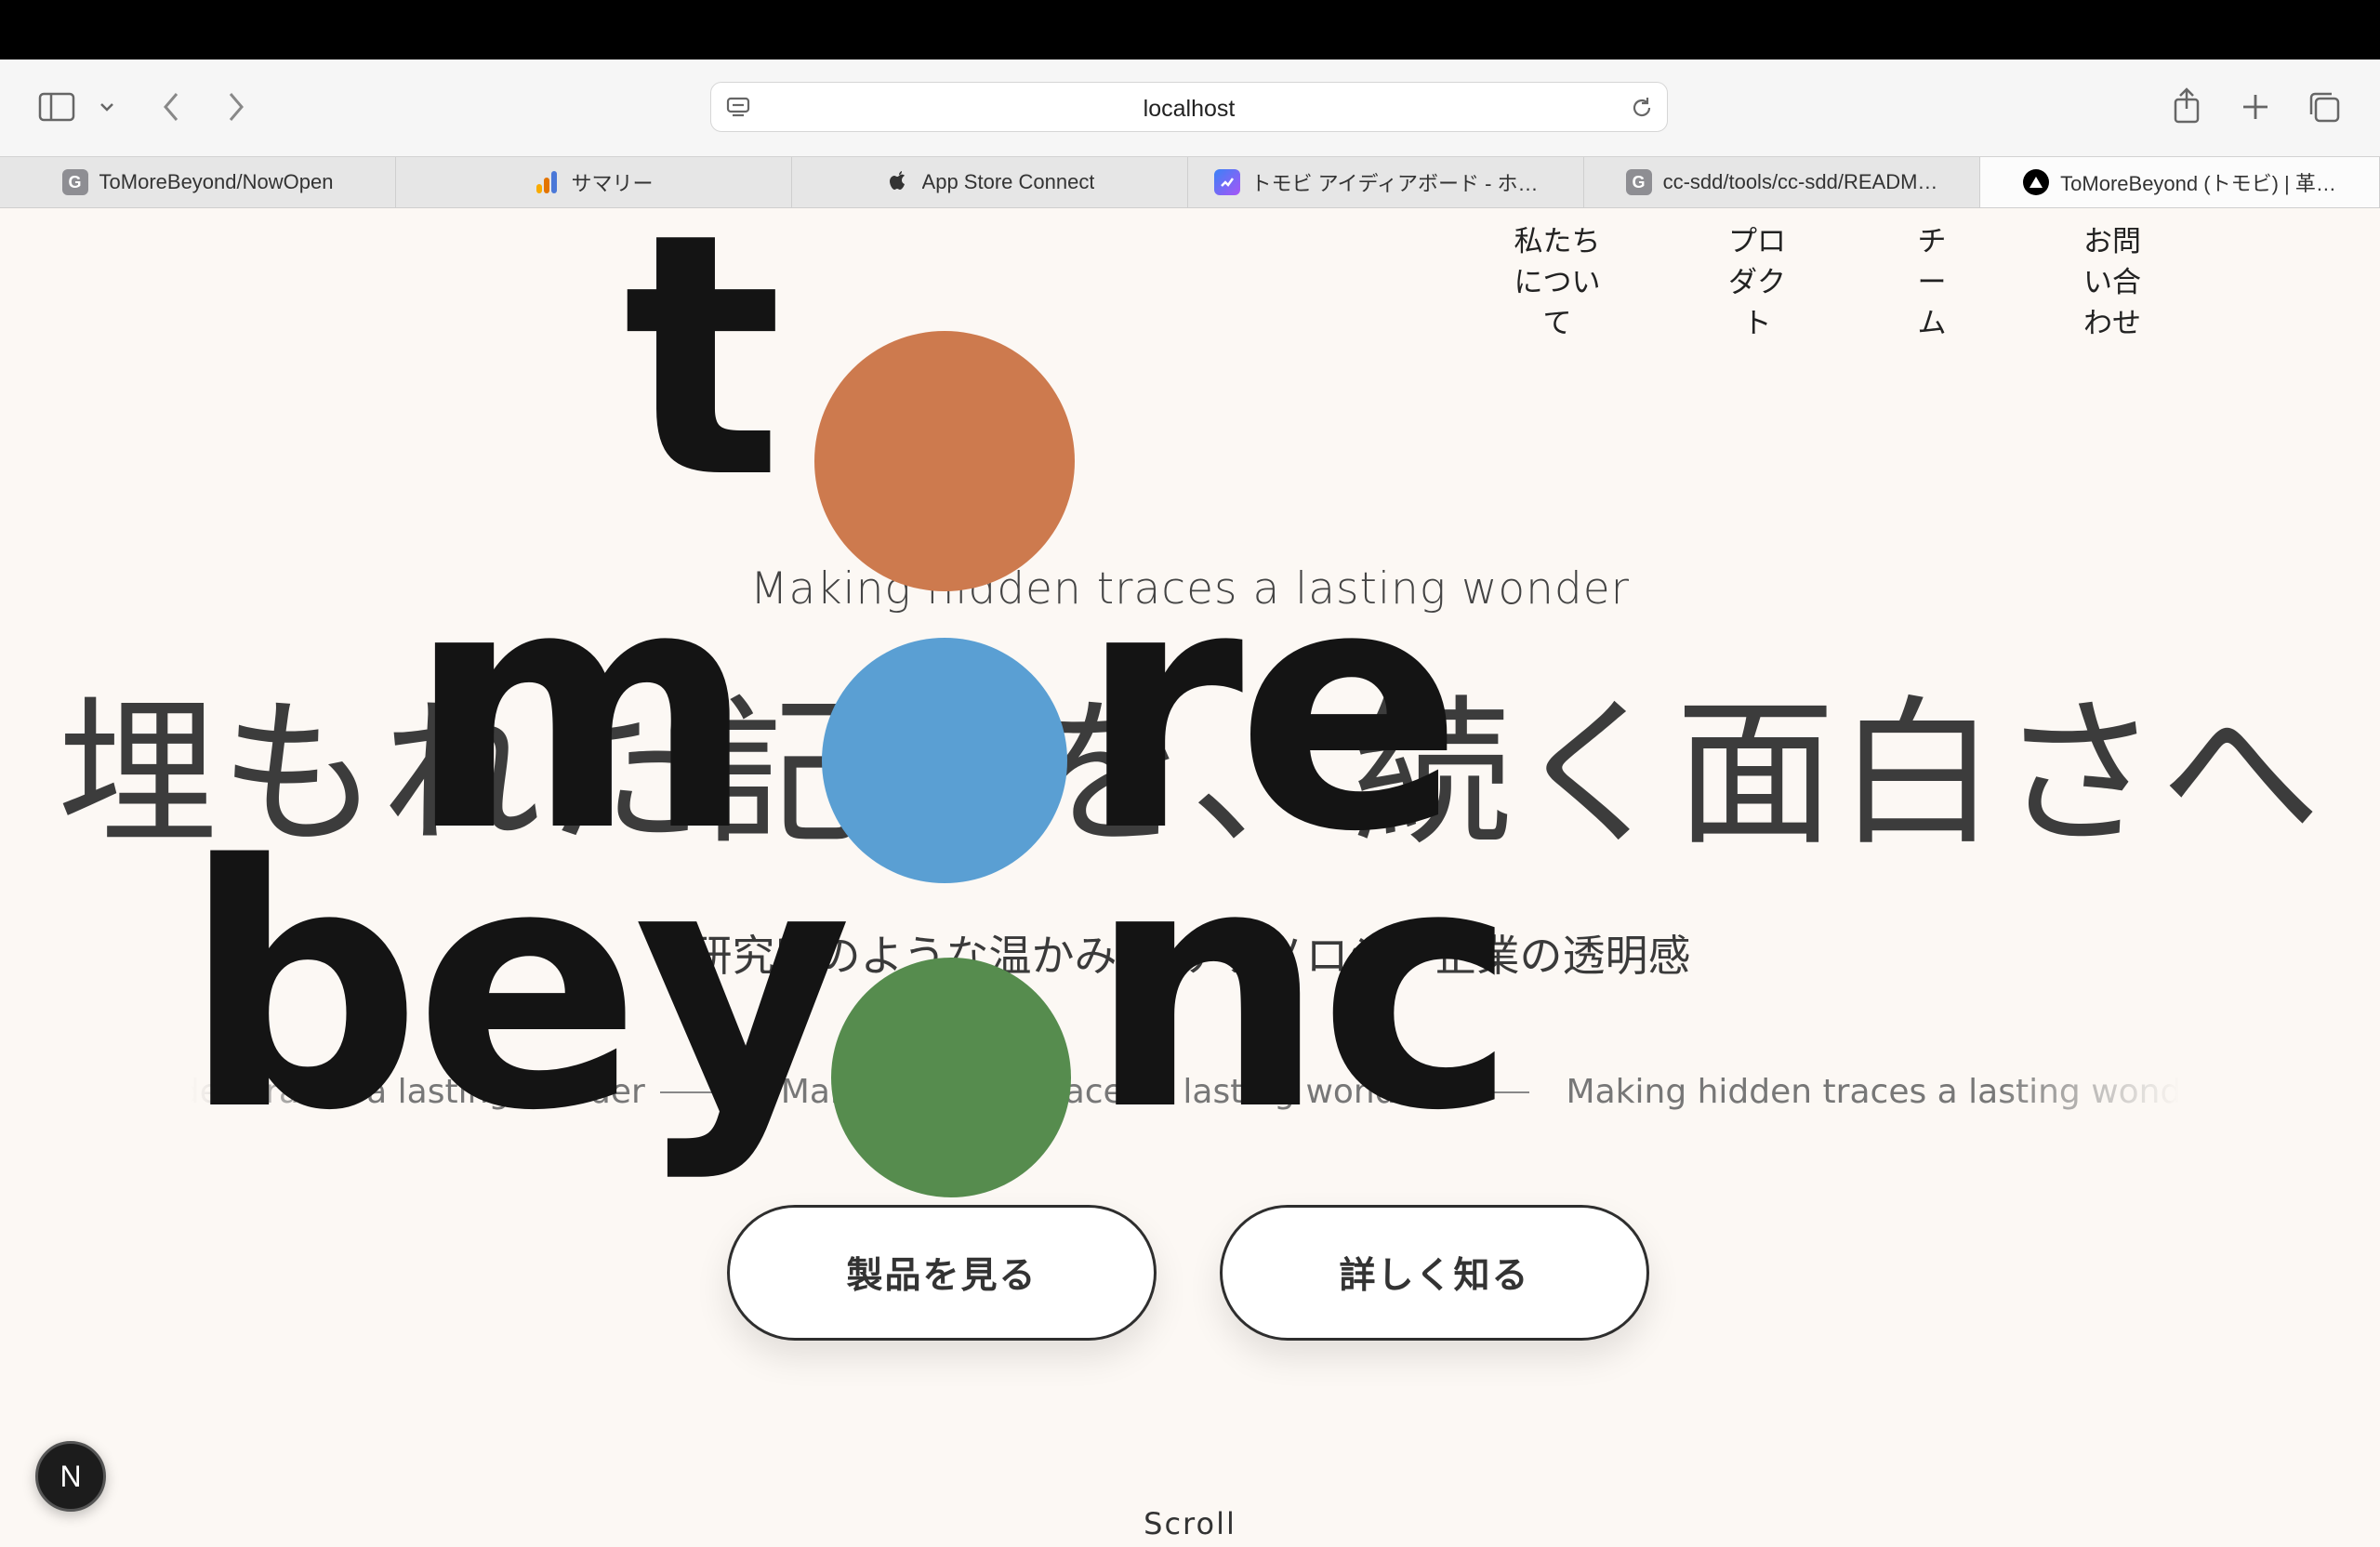 Image resolution: width=2380 pixels, height=1547 pixels. I want to click on nav-team: チ ー ム, so click(1931, 282).